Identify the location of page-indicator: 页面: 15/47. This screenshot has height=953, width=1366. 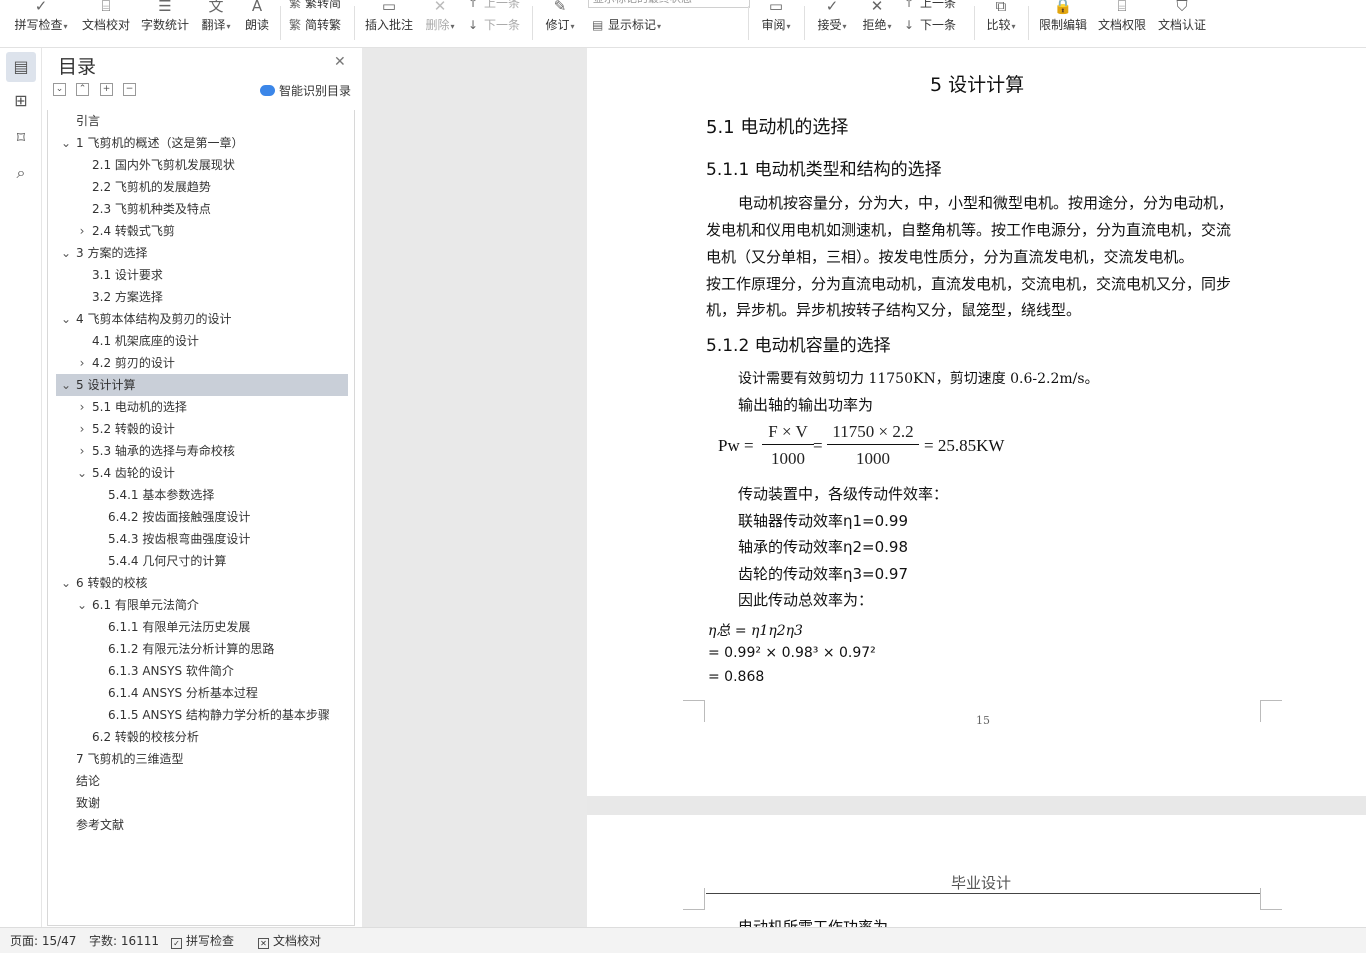
(43, 940).